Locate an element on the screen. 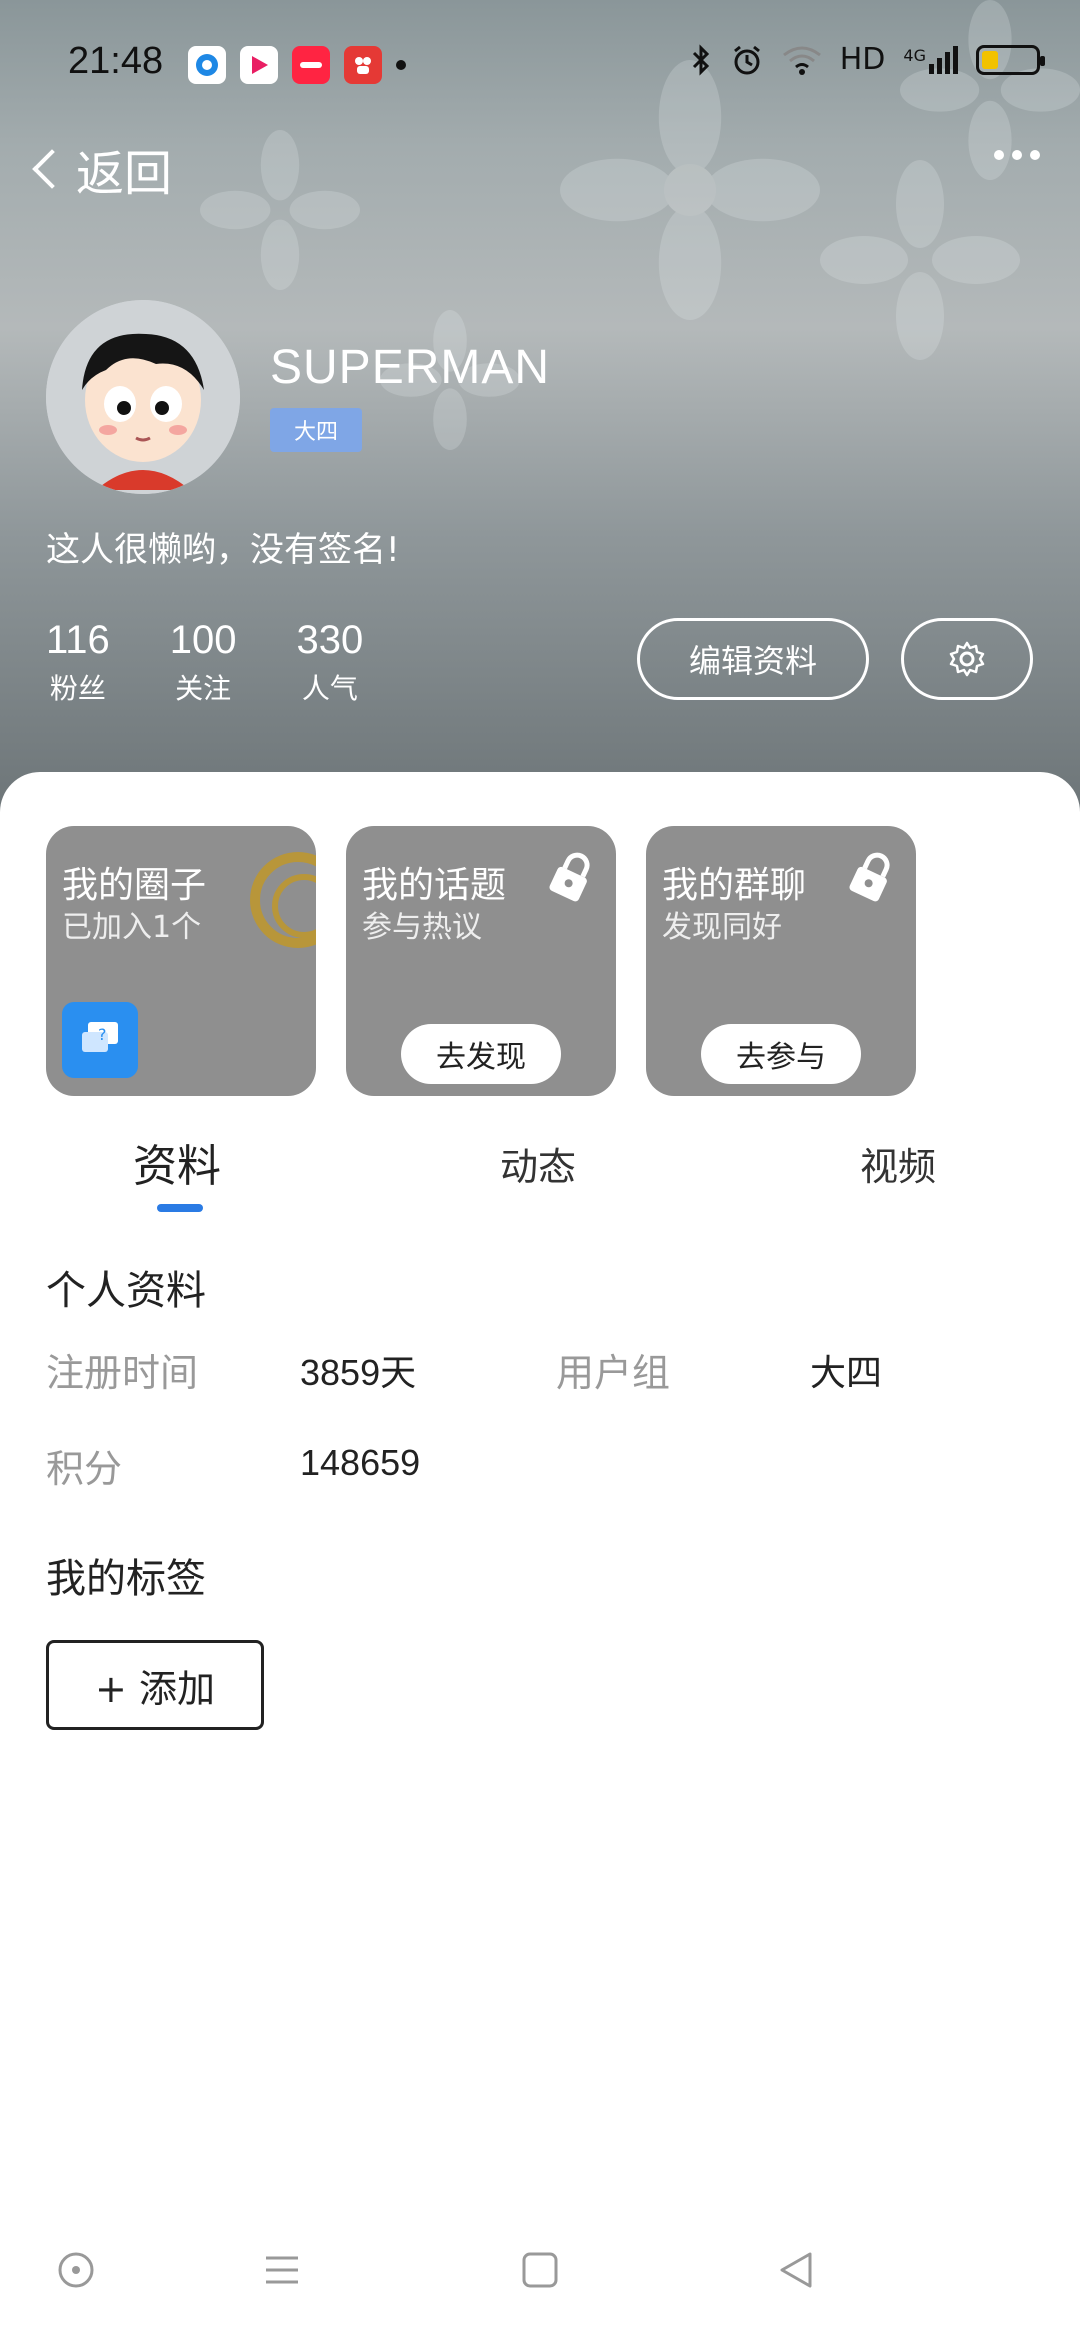  home-icon is located at coordinates (540, 2270).